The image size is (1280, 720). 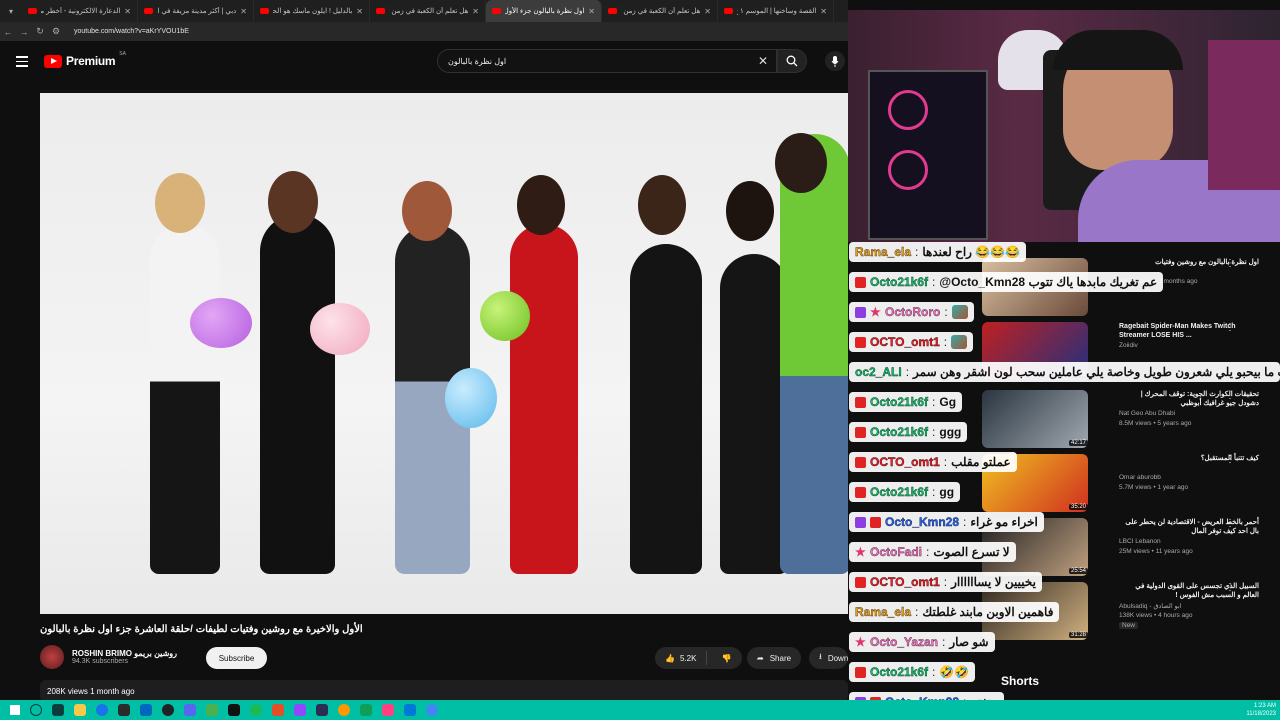 I want to click on url-field: youtube.com/watch?v=aKrYVOU1bE, so click(x=131, y=31).